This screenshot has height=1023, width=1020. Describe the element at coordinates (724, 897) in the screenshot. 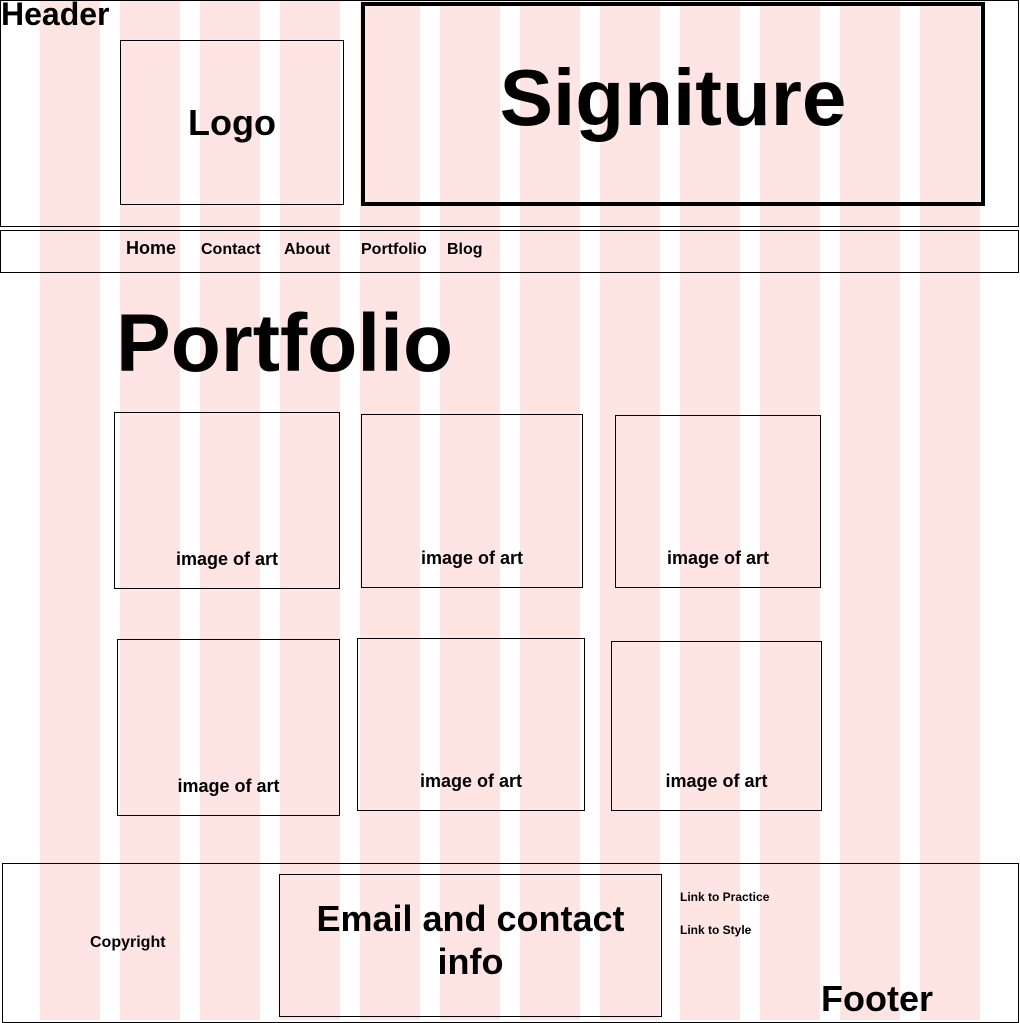

I see `link-to-practice: Link to Practice` at that location.